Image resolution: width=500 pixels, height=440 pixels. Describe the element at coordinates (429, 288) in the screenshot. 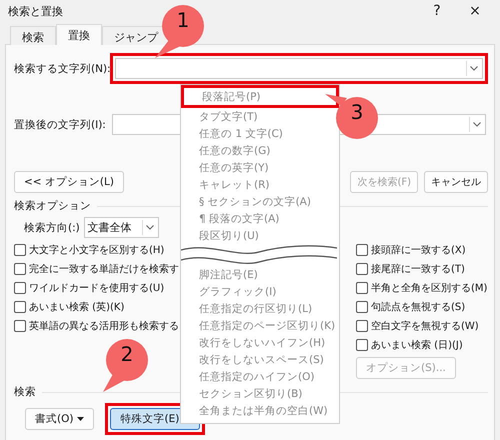

I see `checkbox-label: 半角と全角を区別する(M)` at that location.